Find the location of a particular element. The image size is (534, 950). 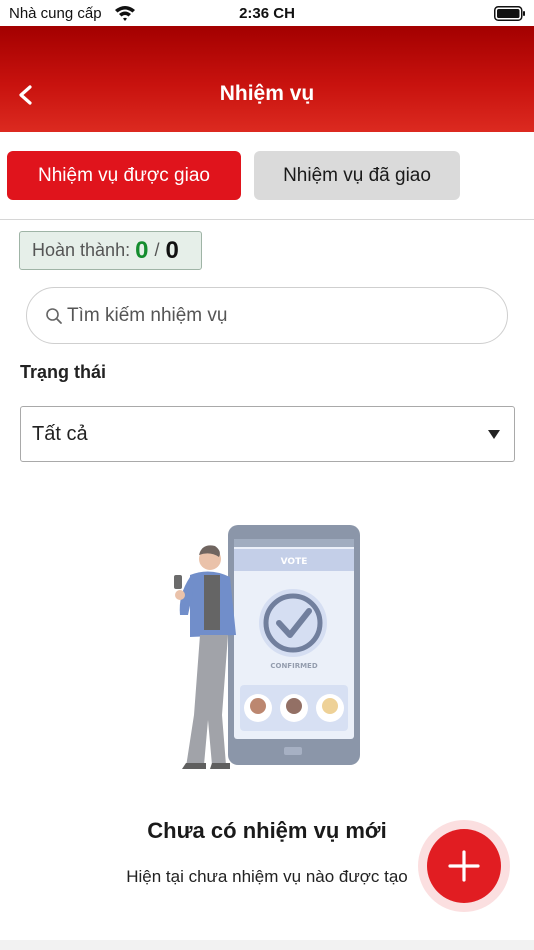

add-task-button is located at coordinates (464, 866).